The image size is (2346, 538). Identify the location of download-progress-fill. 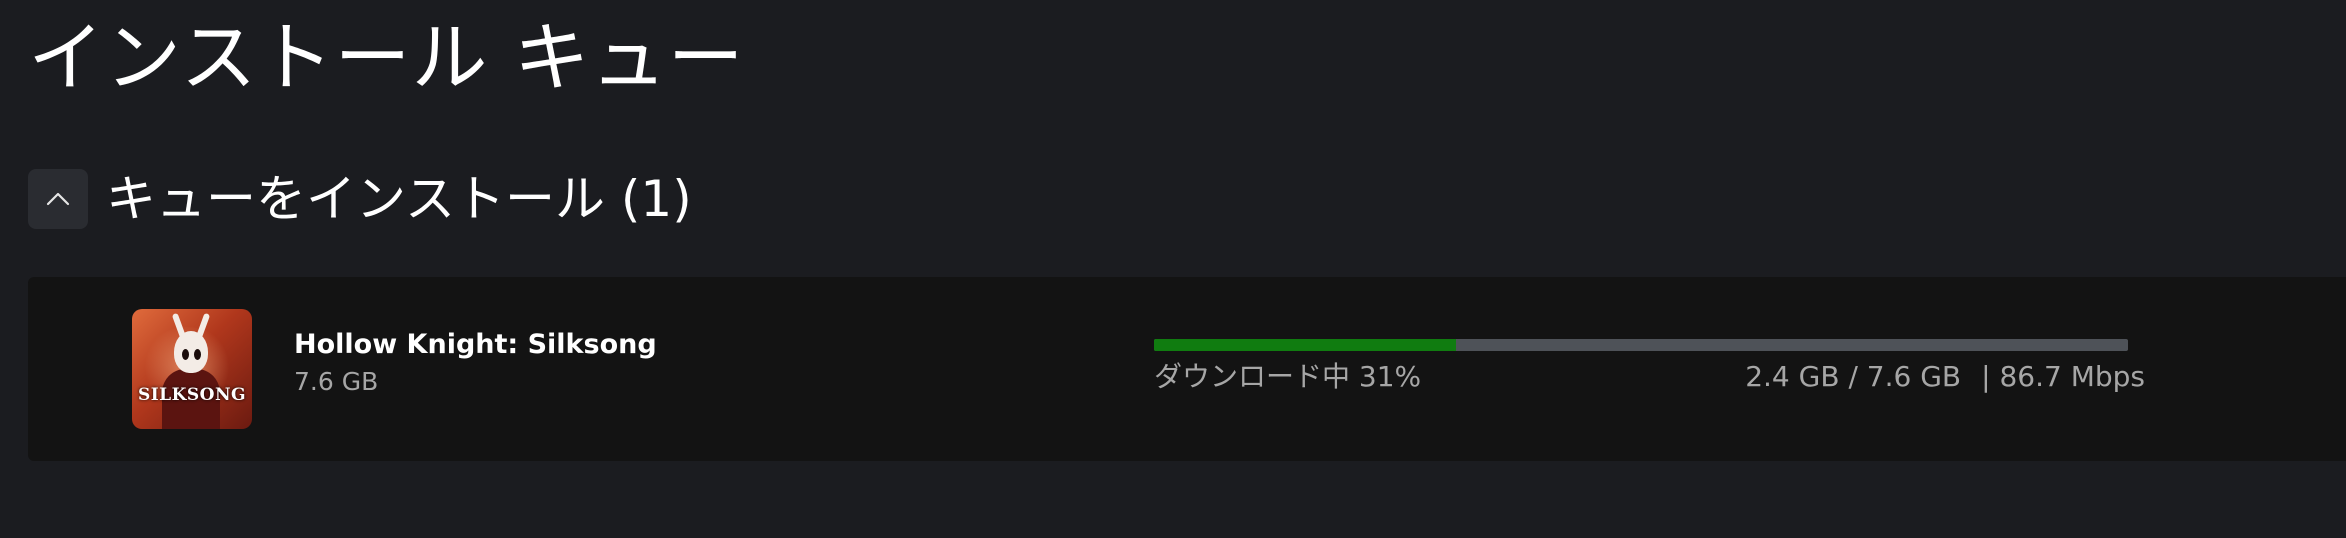
(1305, 345).